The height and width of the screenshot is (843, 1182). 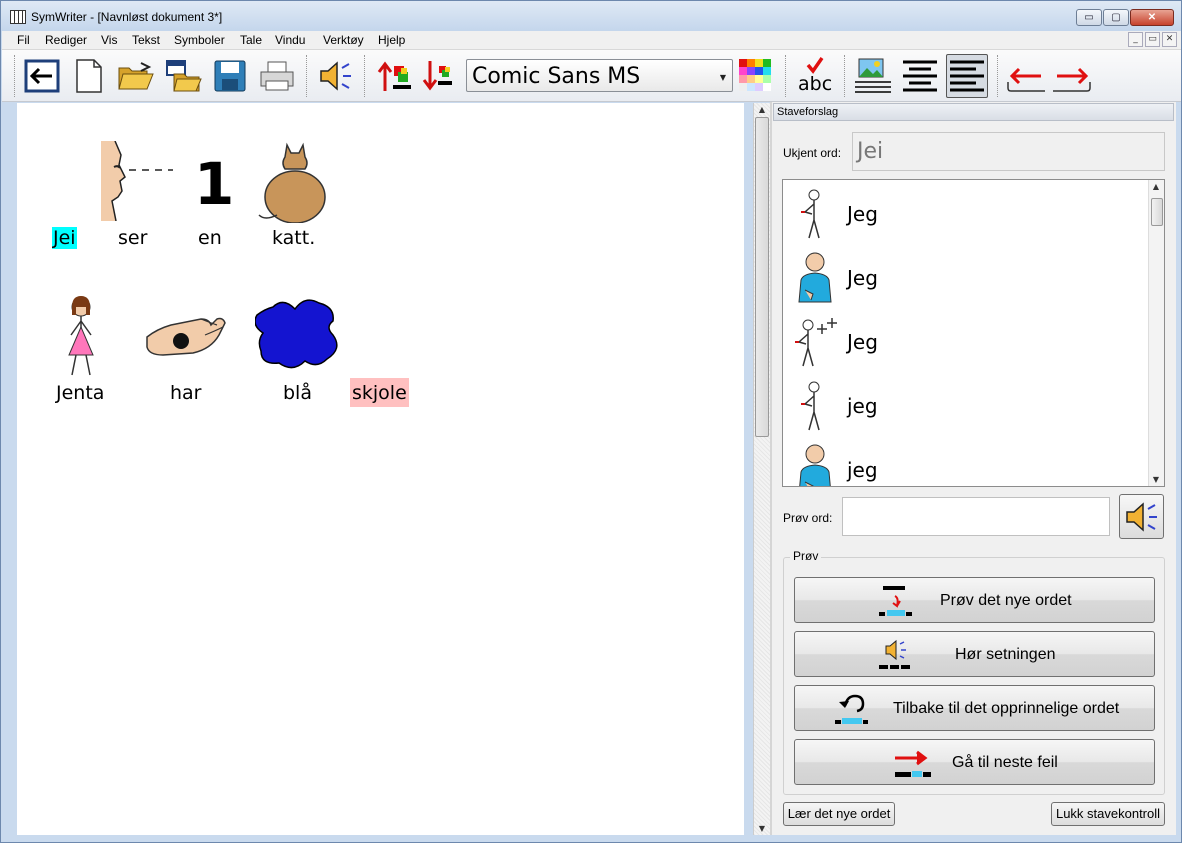 I want to click on speak-word-button, so click(x=1141, y=516).